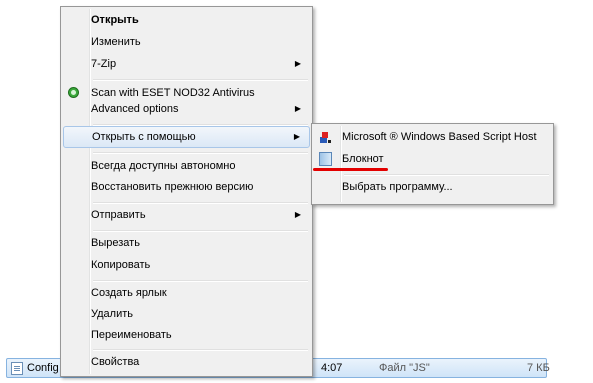  I want to click on file-name: Config, so click(43, 368).